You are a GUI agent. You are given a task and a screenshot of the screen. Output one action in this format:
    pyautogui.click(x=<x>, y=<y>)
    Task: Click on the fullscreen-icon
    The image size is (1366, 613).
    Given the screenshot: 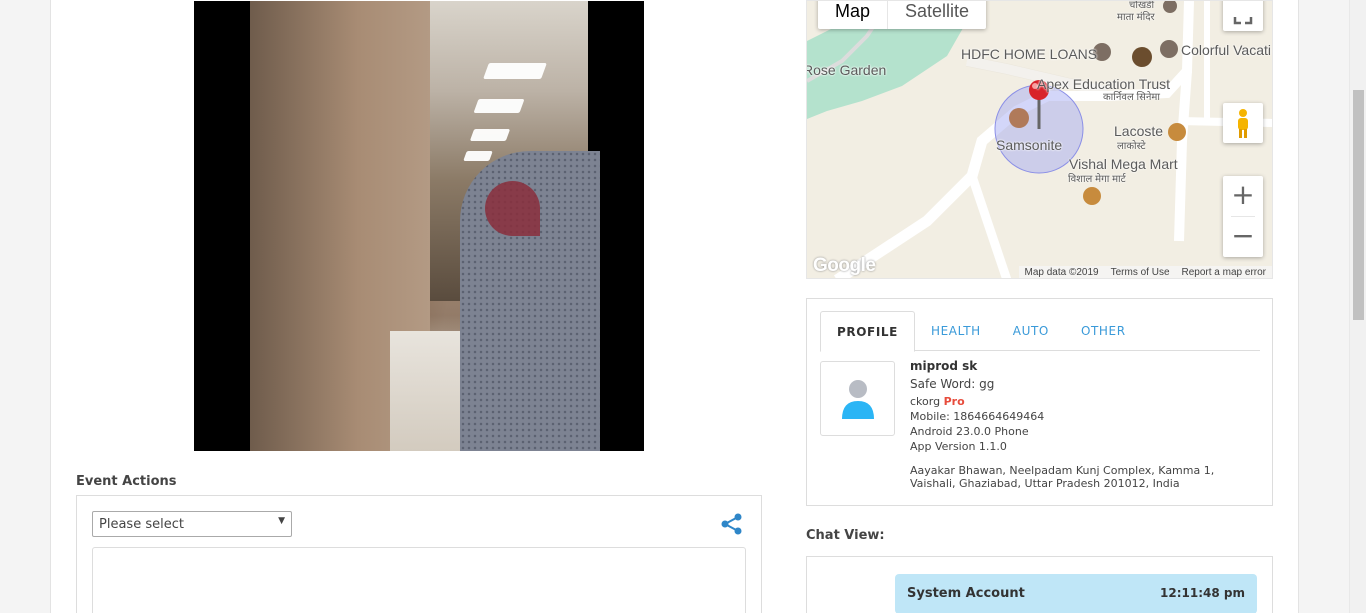 What is the action you would take?
    pyautogui.click(x=1243, y=21)
    